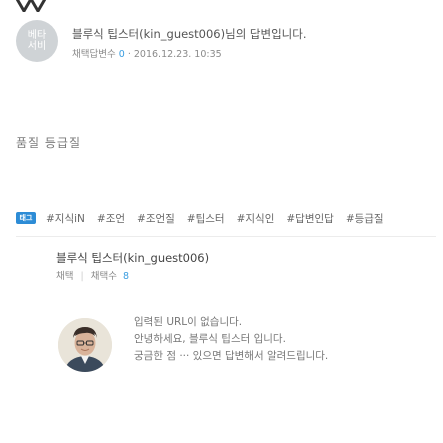 The image size is (443, 443). I want to click on tag-list: #지식iN #조언 #조언질 #팁스터 #지식인 #답변인답 #등급질, so click(215, 218).